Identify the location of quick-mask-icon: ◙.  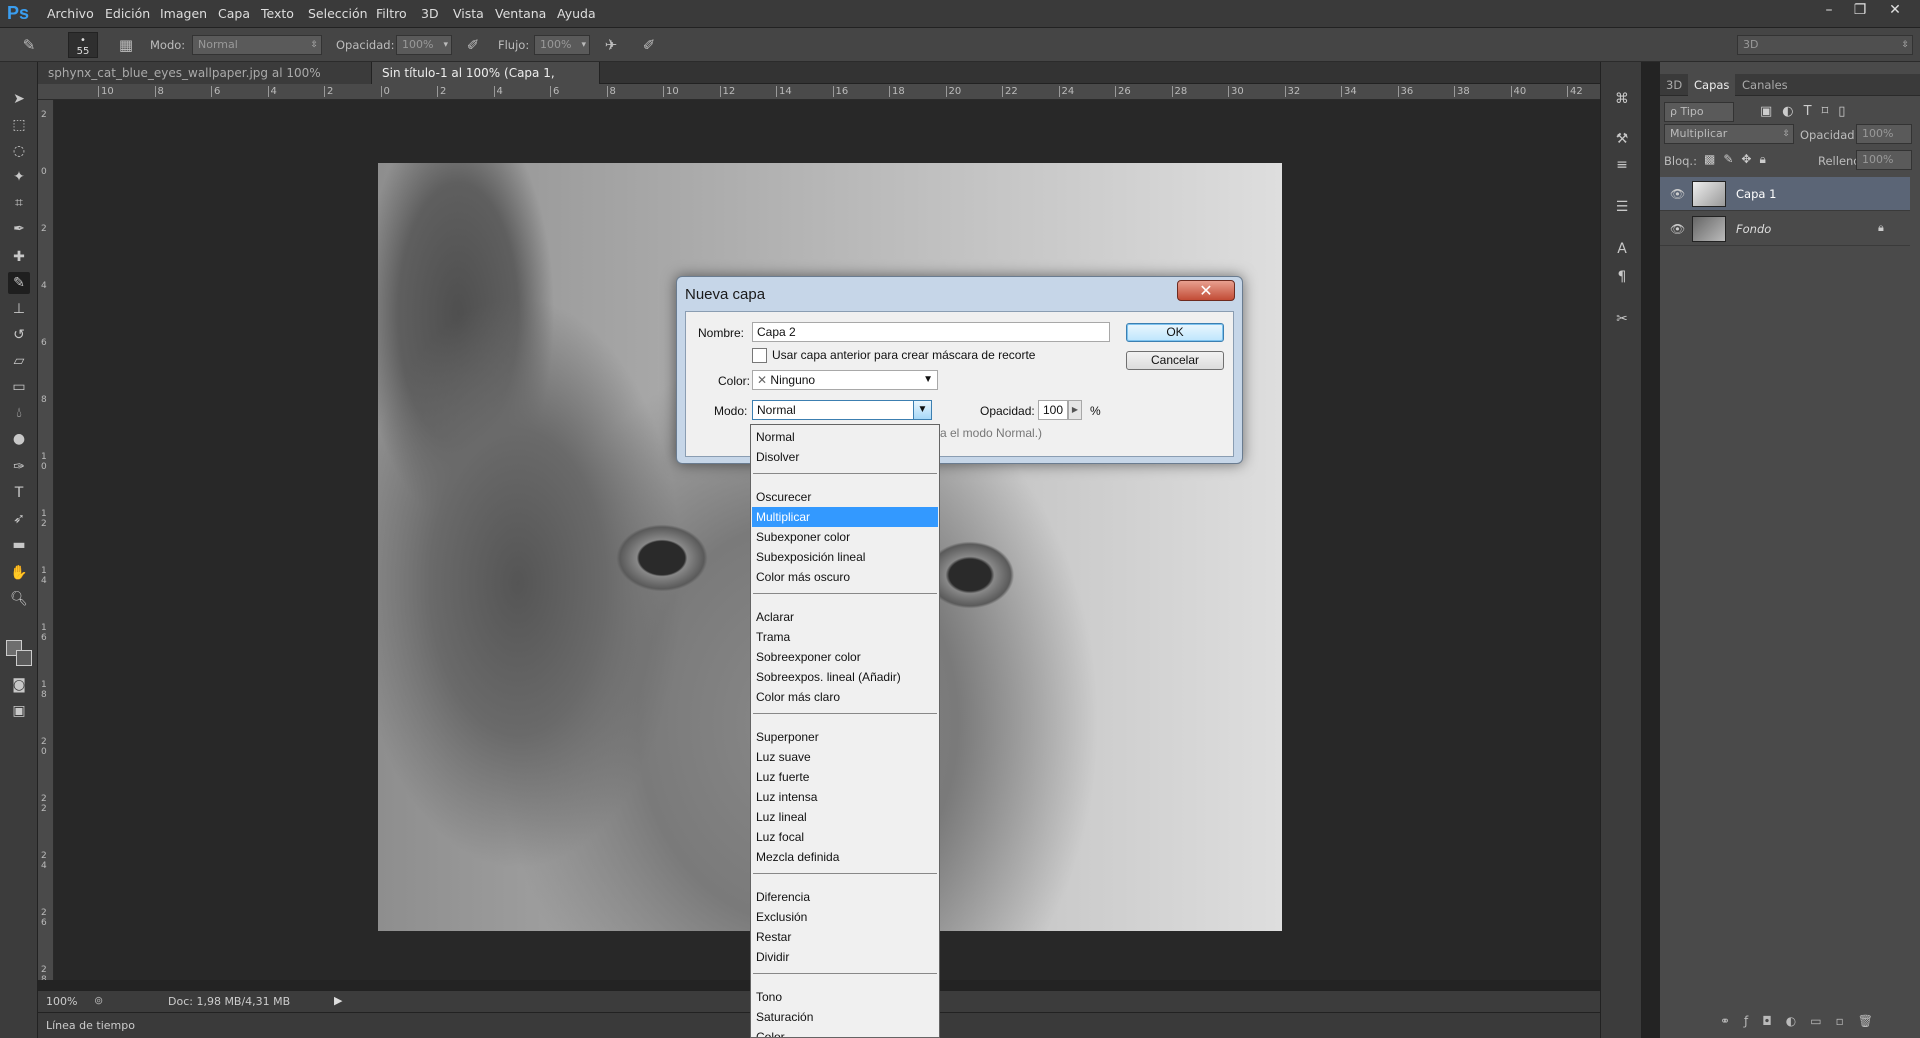
(19, 685).